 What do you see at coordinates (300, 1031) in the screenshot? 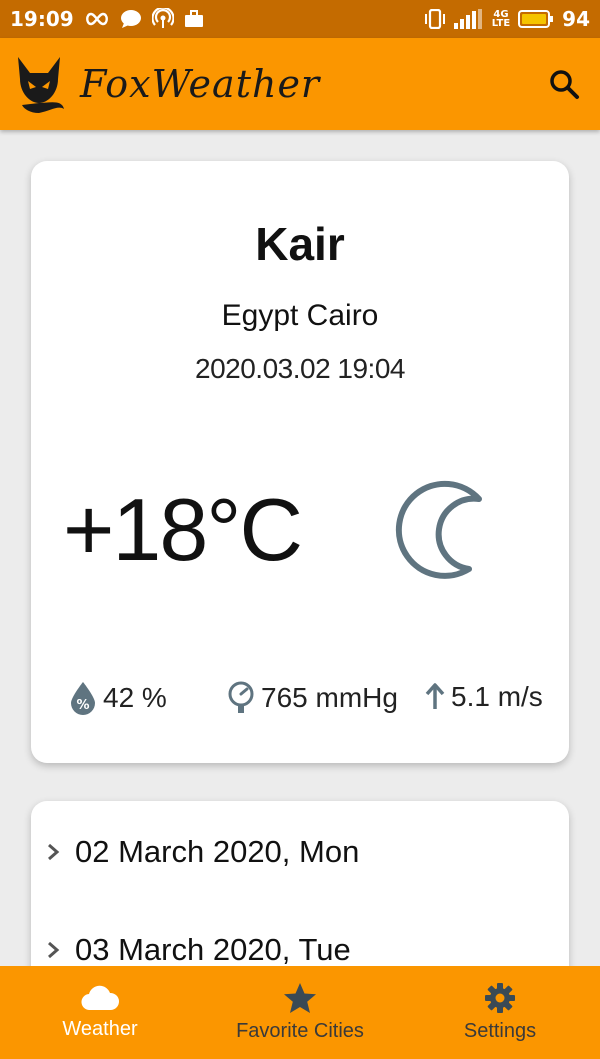
I see `nav-favorite-cities-label: Favorite Cities` at bounding box center [300, 1031].